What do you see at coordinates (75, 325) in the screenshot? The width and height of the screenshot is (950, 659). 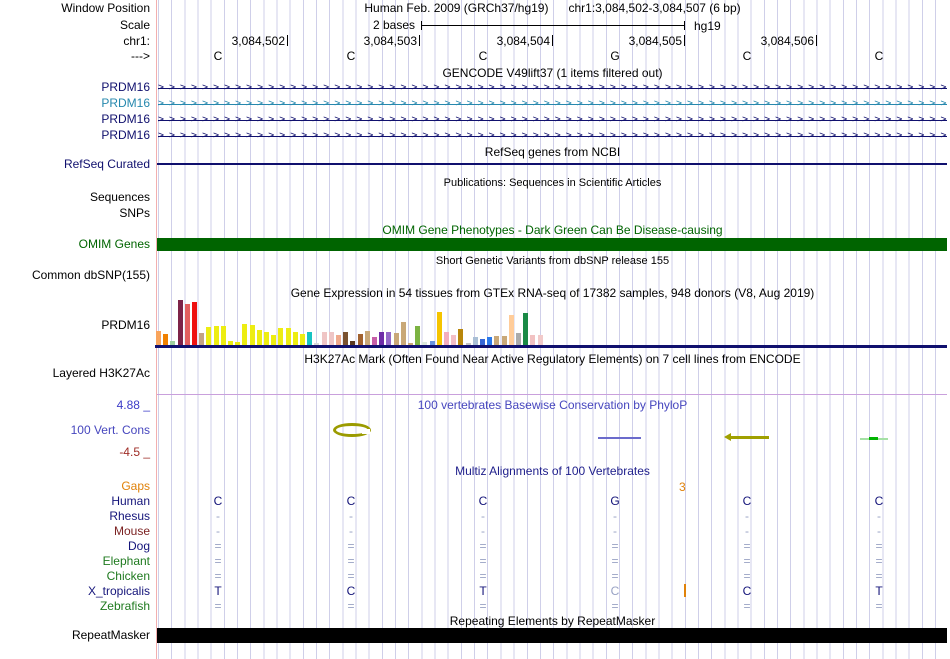 I see `track-label-gtex-prdm16: PRDM16` at bounding box center [75, 325].